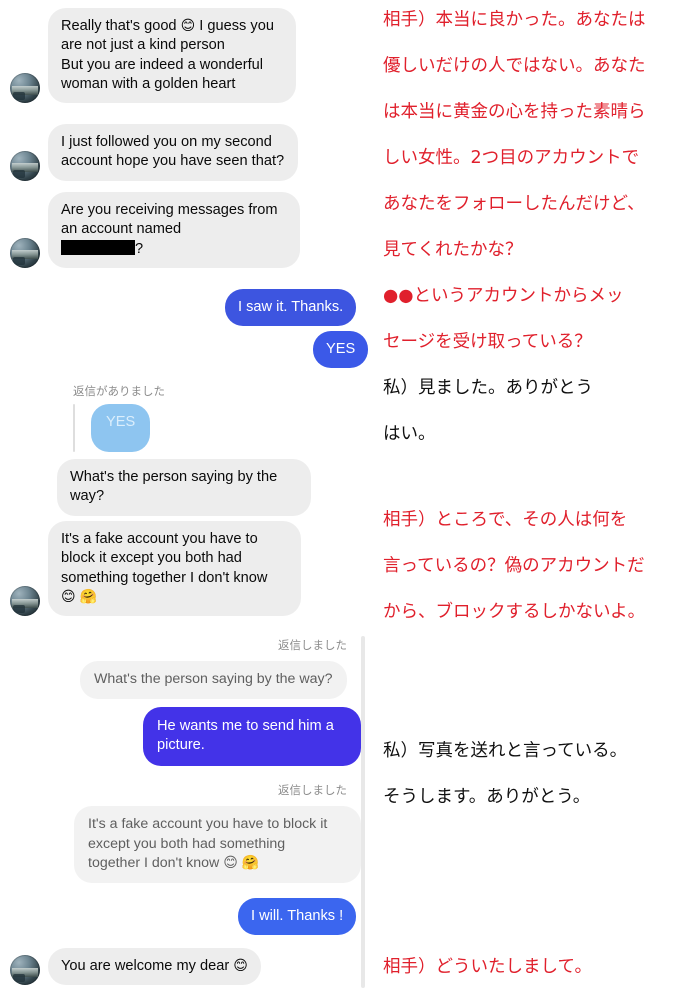 This screenshot has width=700, height=990. Describe the element at coordinates (514, 566) in the screenshot. I see `translation-line: 言っているの？偽のアカウントだ` at that location.